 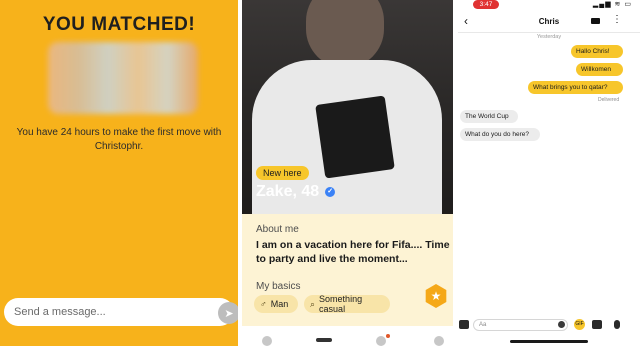 What do you see at coordinates (609, 100) in the screenshot?
I see `delivered-status: Delivered` at bounding box center [609, 100].